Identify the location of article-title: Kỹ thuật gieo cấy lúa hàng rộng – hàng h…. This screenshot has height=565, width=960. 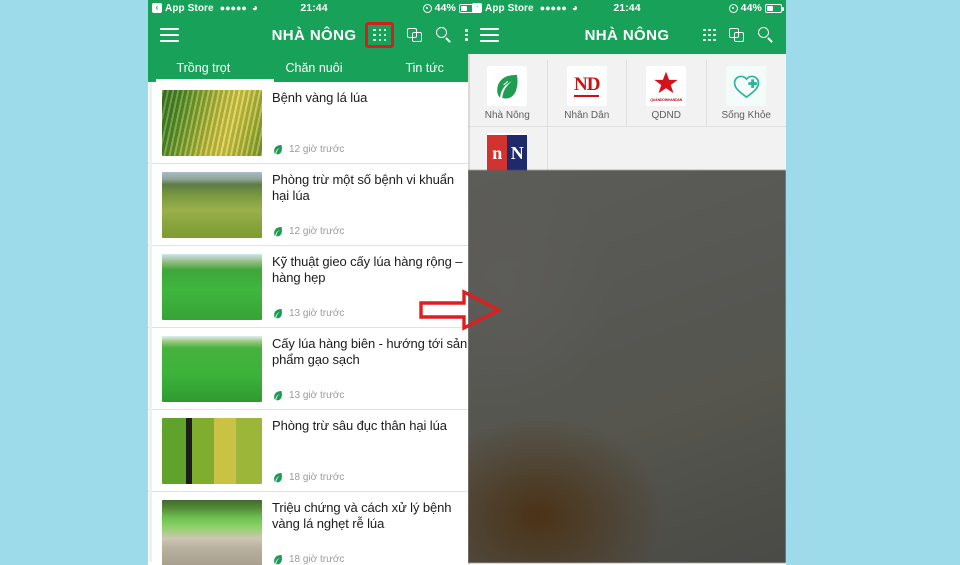
(367, 270).